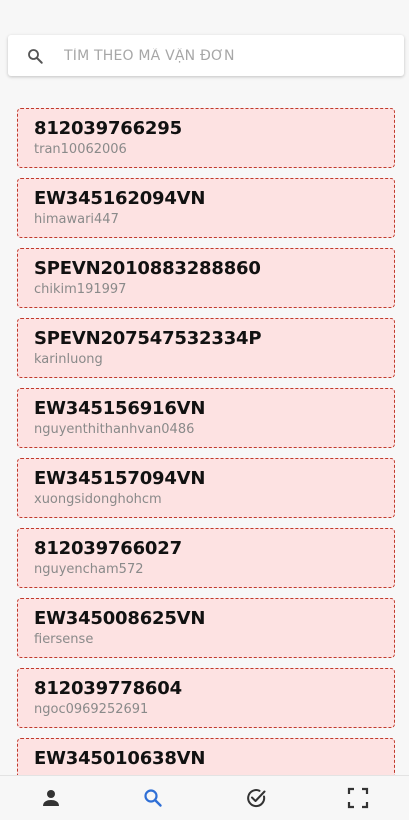 This screenshot has height=820, width=409. What do you see at coordinates (206, 138) in the screenshot?
I see `shipment-card: 812039766295 tran10062006` at bounding box center [206, 138].